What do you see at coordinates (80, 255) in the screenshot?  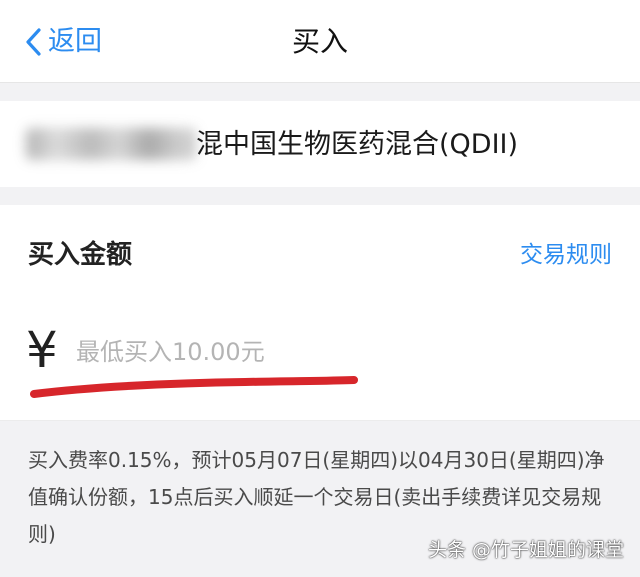 I see `amount-title: 买入金额` at bounding box center [80, 255].